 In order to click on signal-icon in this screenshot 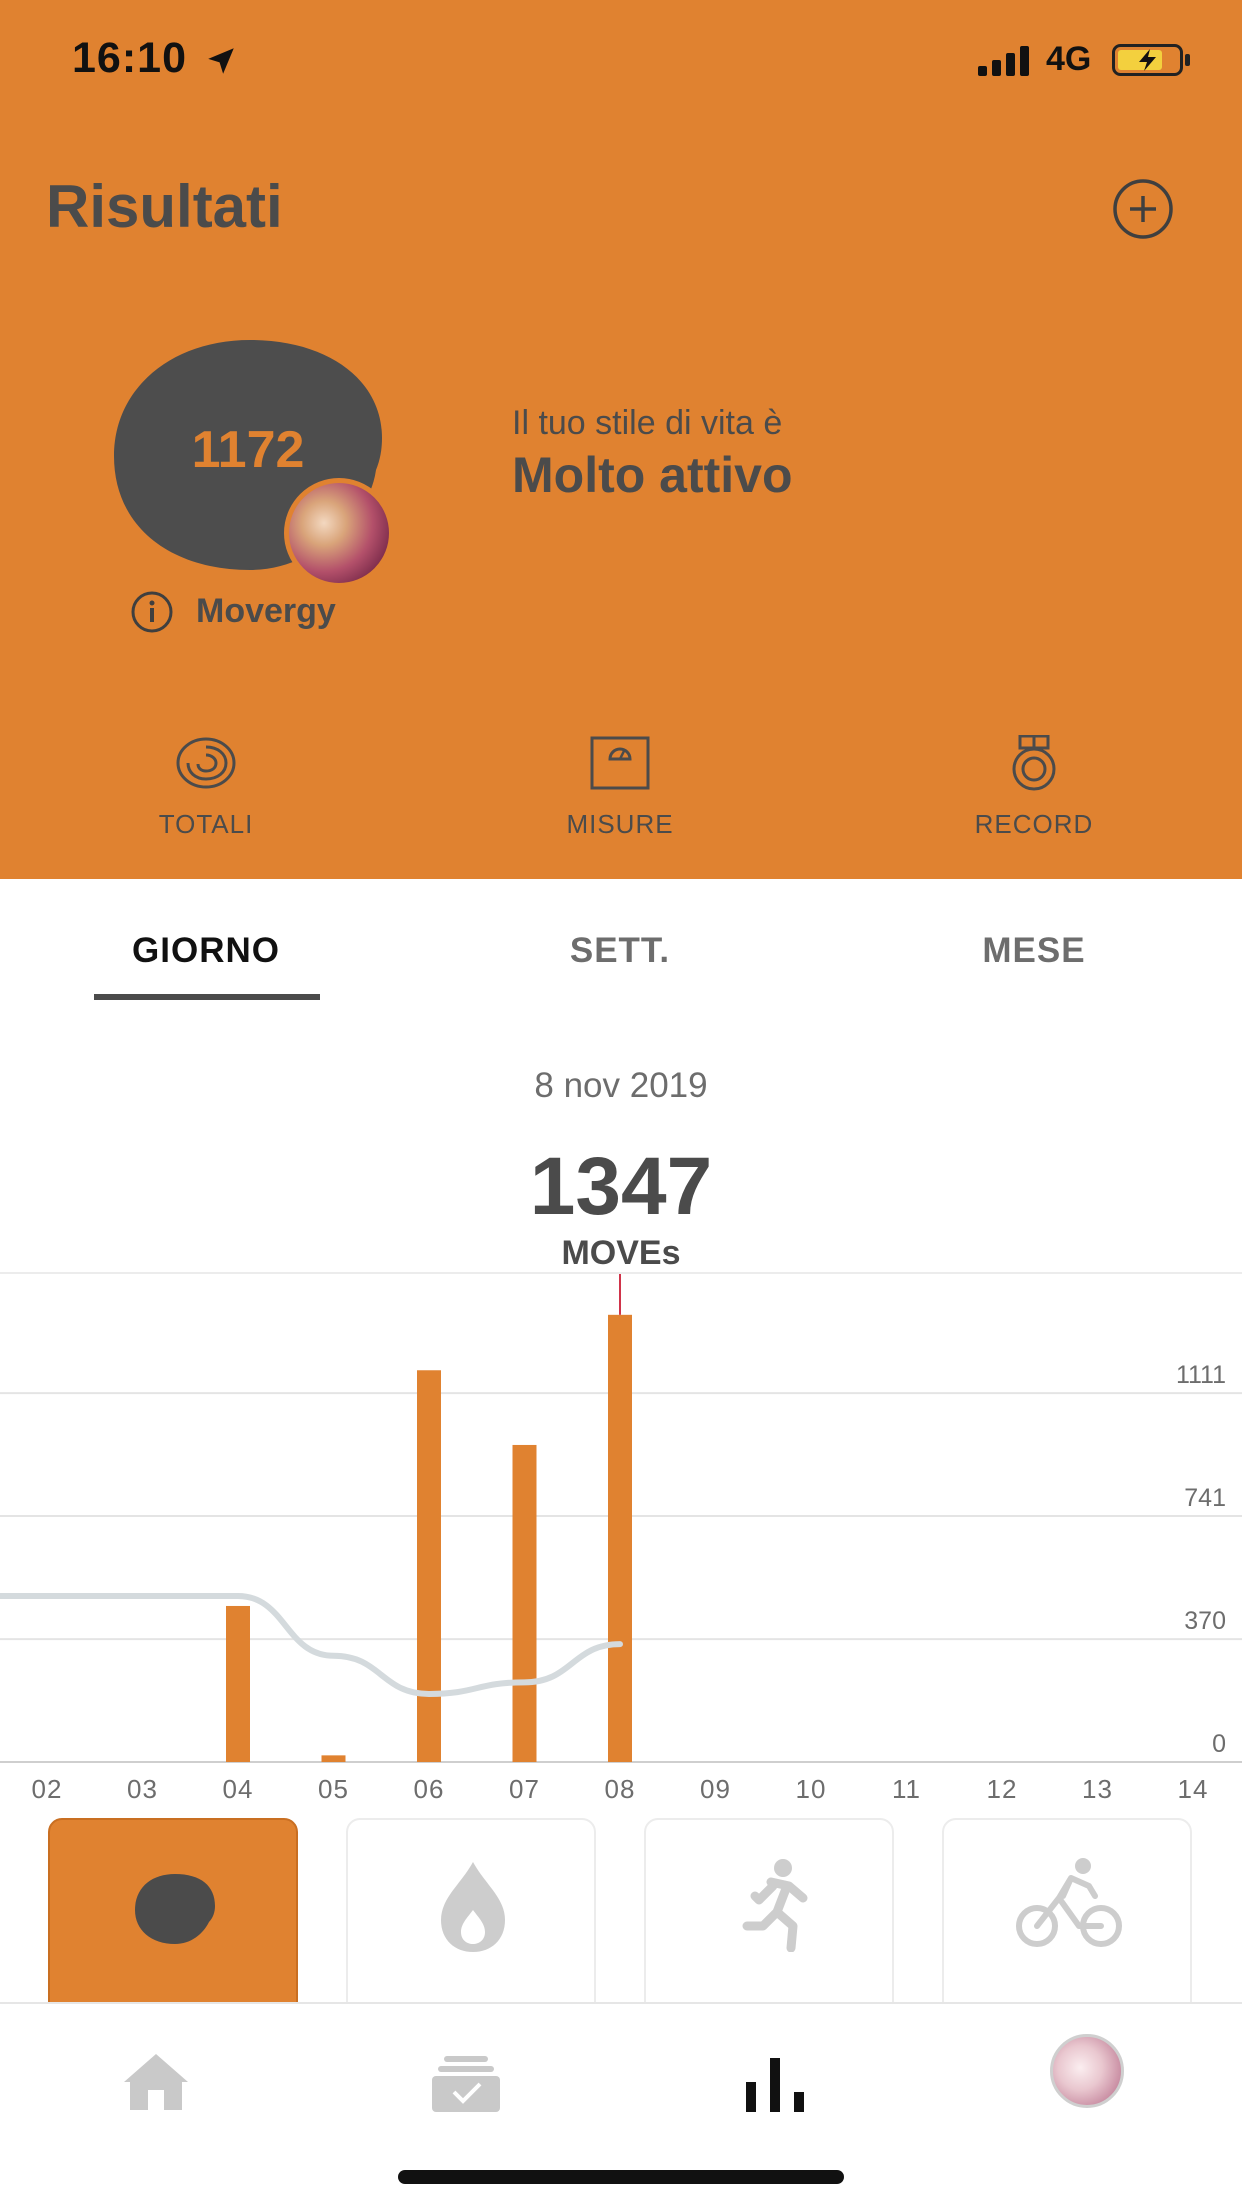, I will do `click(1003, 61)`.